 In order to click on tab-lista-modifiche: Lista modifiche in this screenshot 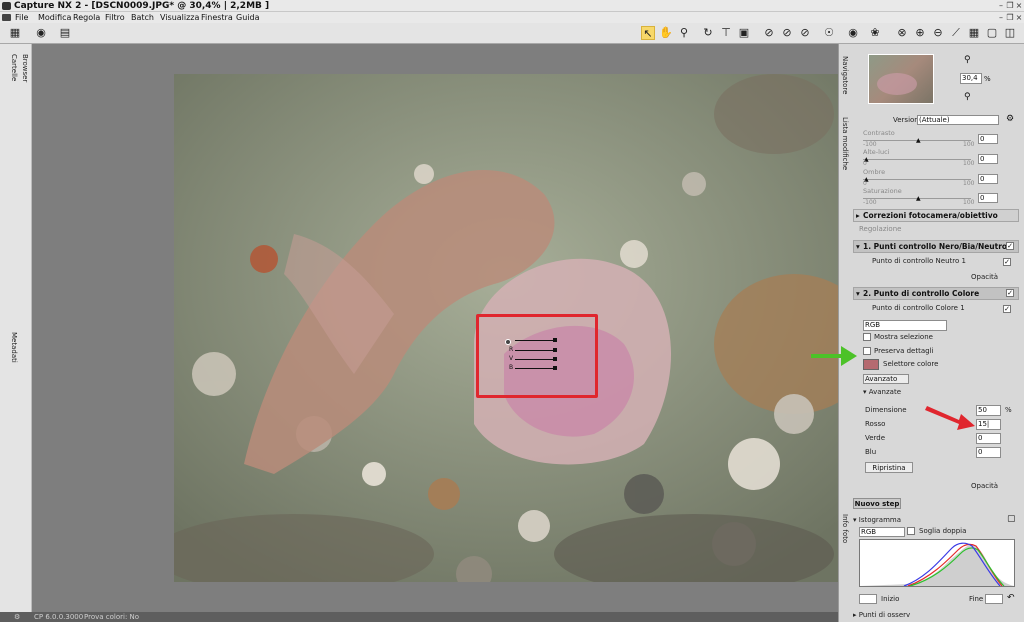, I will do `click(845, 143)`.